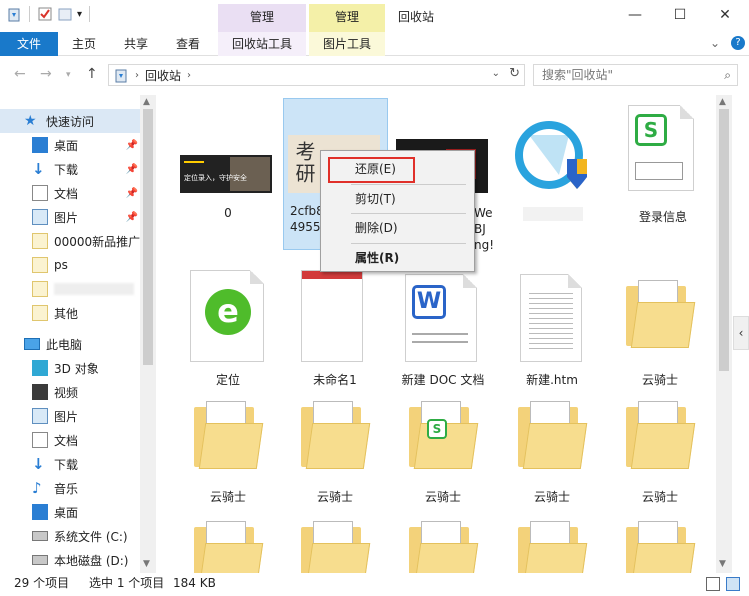  Describe the element at coordinates (14, 14) in the screenshot. I see `recycle-bin-icon` at that location.